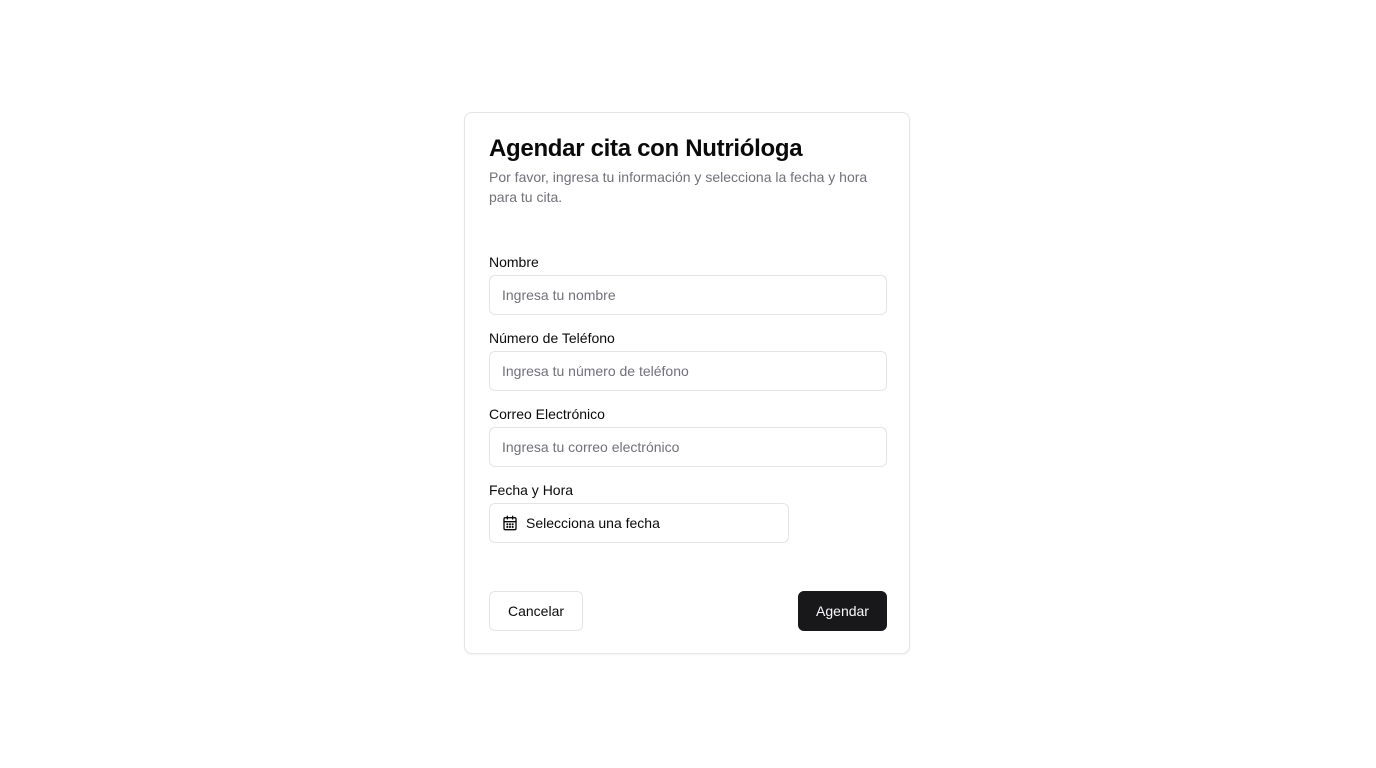  I want to click on phone-label: Número de Teléfono, so click(552, 338).